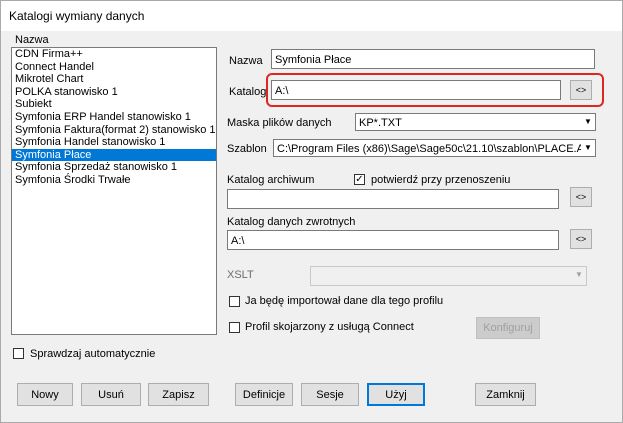  What do you see at coordinates (18, 353) in the screenshot?
I see `auto-check-checkbox` at bounding box center [18, 353].